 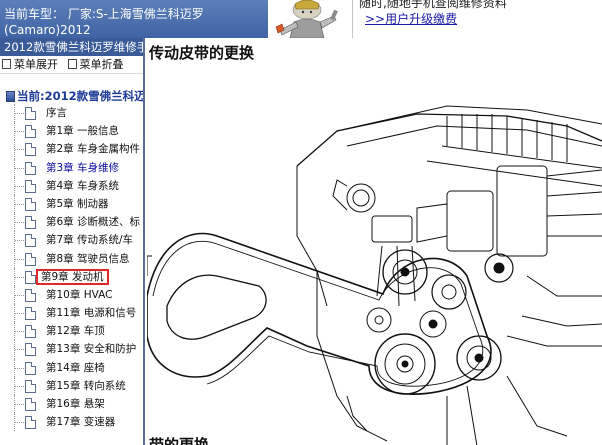 I want to click on menu-collapse-button: 菜单折叠, so click(x=95, y=65).